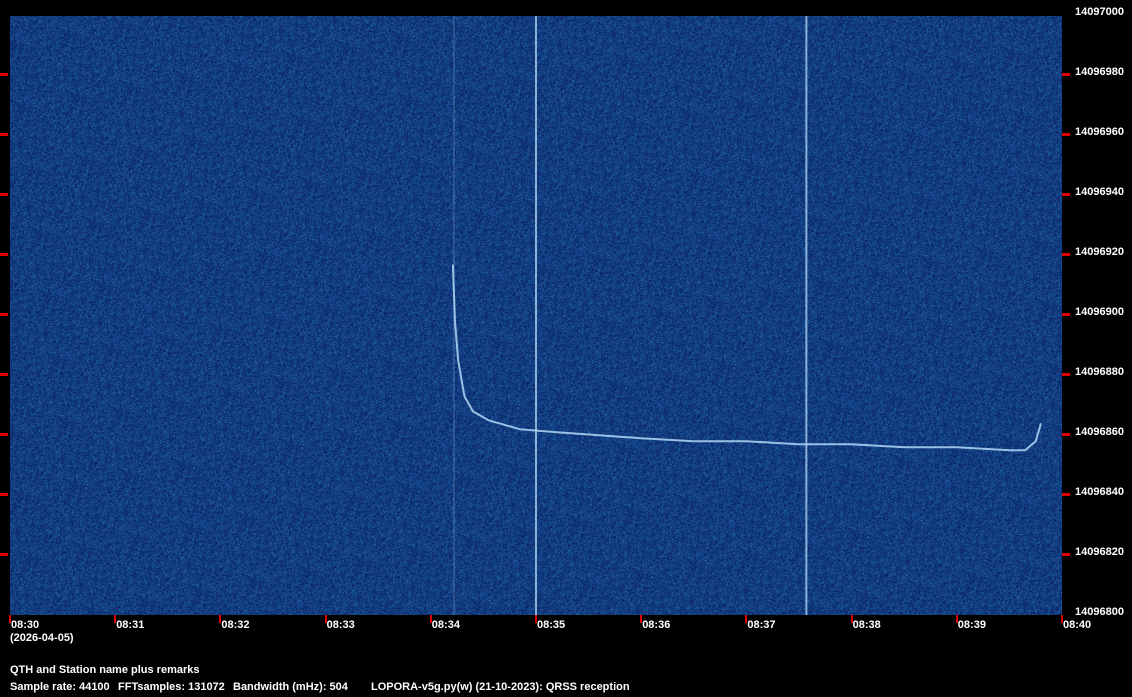 The width and height of the screenshot is (1132, 697). Describe the element at coordinates (340, 625) in the screenshot. I see `x-tick-label: 08:33` at that location.